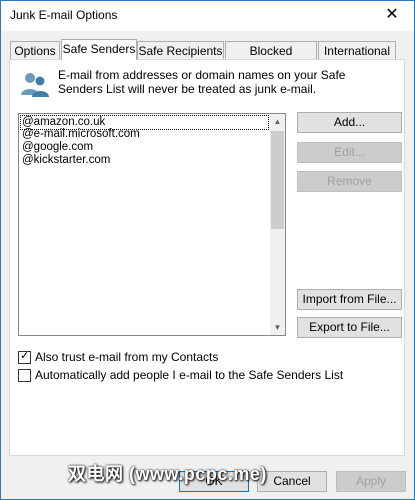 The height and width of the screenshot is (500, 415). I want to click on checkmark-icon: ✓, so click(25, 356).